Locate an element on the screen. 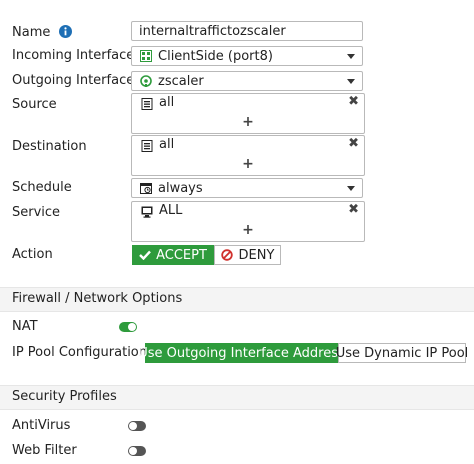 This screenshot has height=464, width=474. option-label: Use Dynamic IP Pool is located at coordinates (402, 353).